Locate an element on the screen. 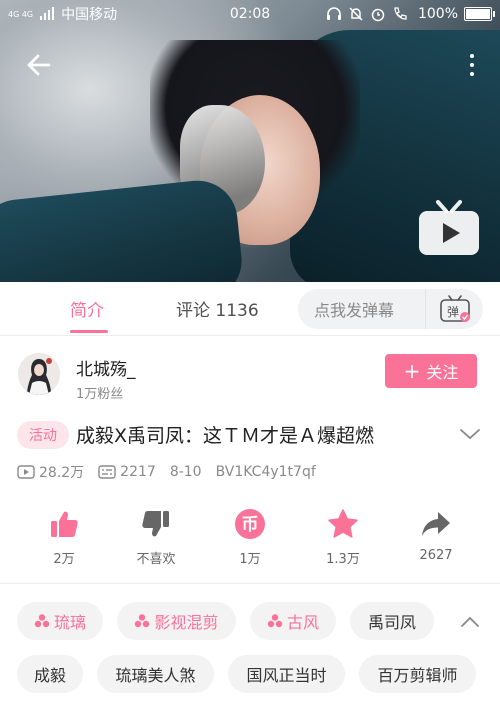  thumb-up-icon is located at coordinates (64, 524).